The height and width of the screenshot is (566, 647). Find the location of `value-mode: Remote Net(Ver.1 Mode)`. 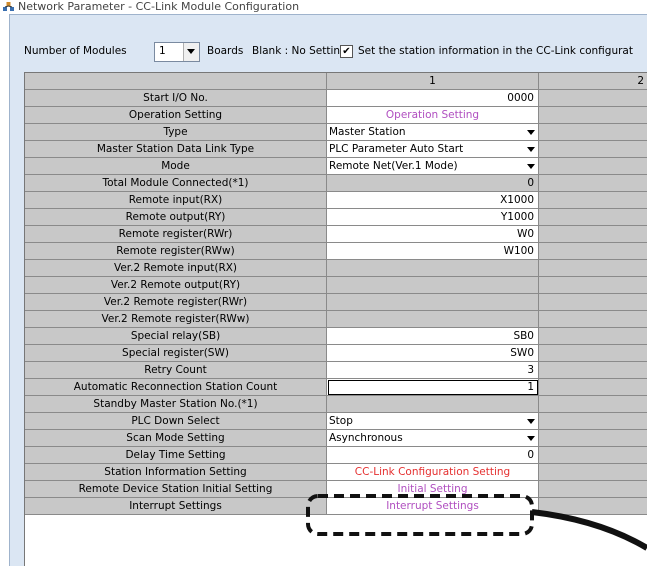

value-mode: Remote Net(Ver.1 Mode) is located at coordinates (433, 166).